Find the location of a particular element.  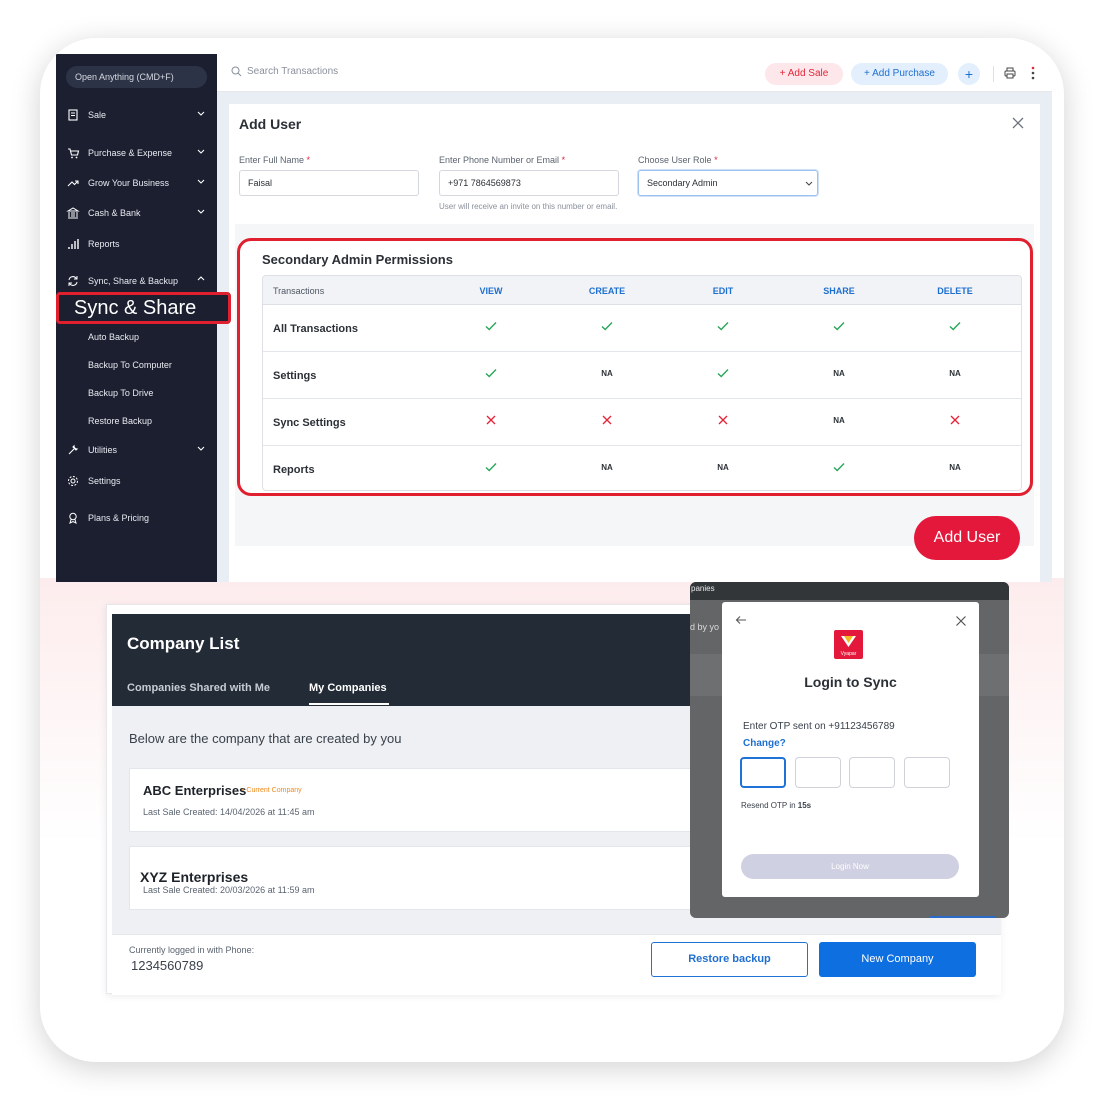

sidebar-subitem-restore-backup: Restore Backup is located at coordinates (120, 421).